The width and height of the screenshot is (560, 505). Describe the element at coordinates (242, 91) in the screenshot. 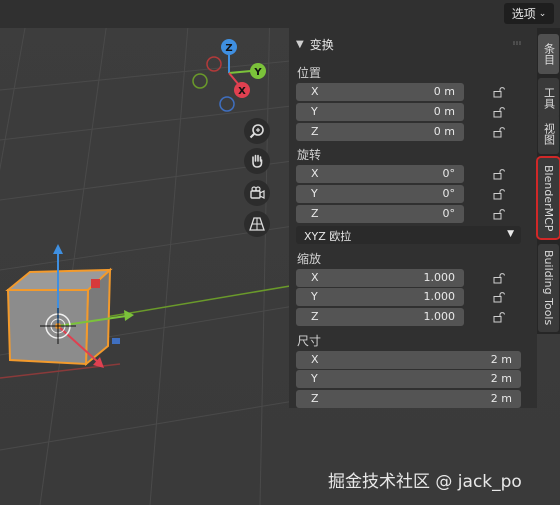

I see `gizmo-x-label: X` at that location.